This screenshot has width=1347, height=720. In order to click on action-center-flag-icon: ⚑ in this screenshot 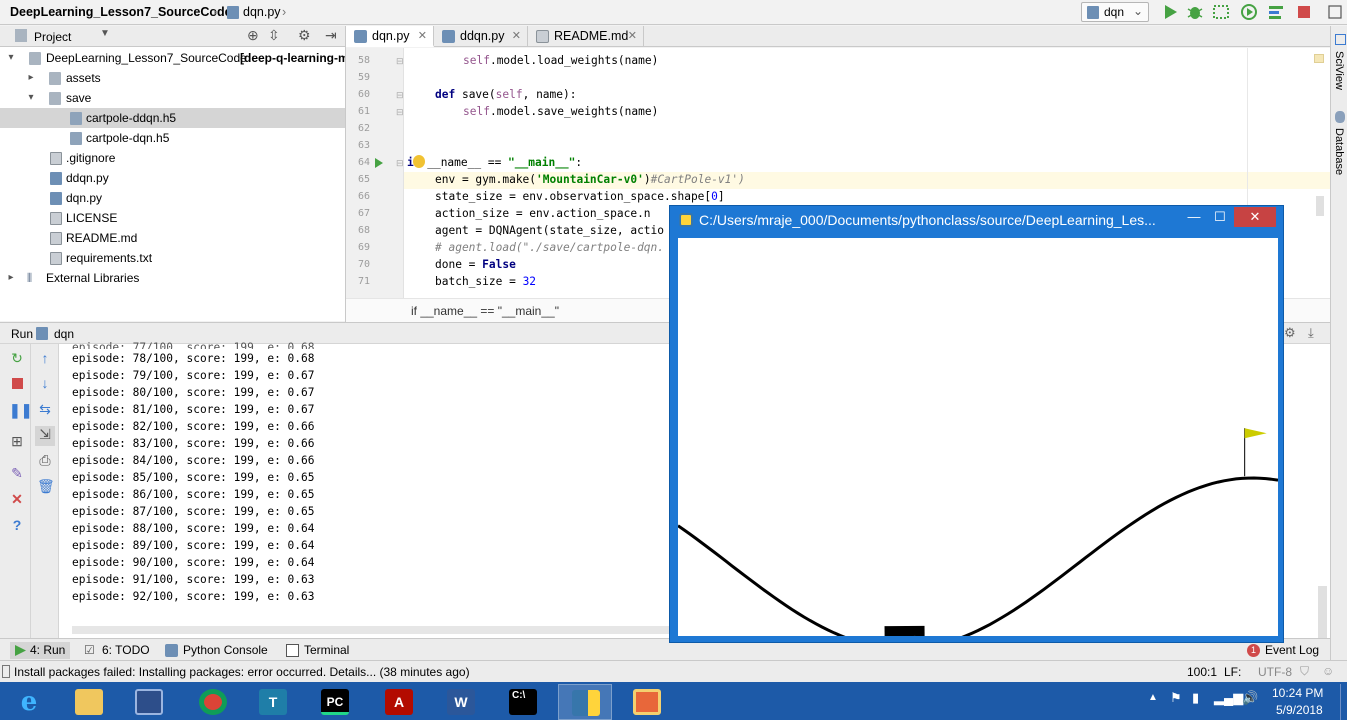, I will do `click(1176, 698)`.